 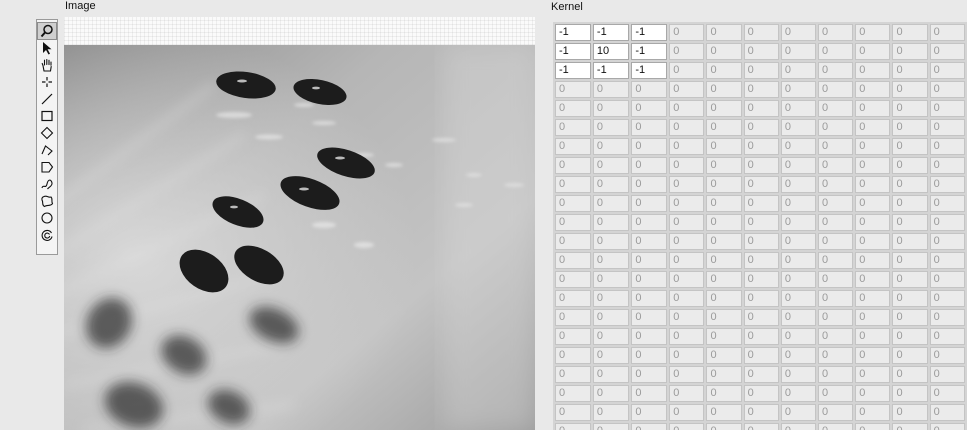 What do you see at coordinates (47, 99) in the screenshot?
I see `line-tool` at bounding box center [47, 99].